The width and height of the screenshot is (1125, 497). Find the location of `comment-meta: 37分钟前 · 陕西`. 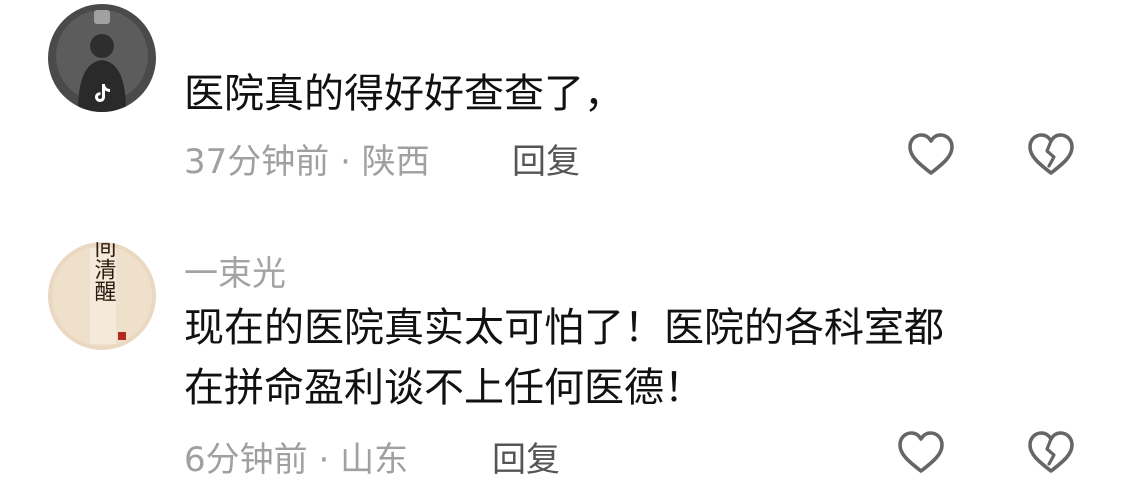

comment-meta: 37分钟前 · 陕西 is located at coordinates (307, 158).